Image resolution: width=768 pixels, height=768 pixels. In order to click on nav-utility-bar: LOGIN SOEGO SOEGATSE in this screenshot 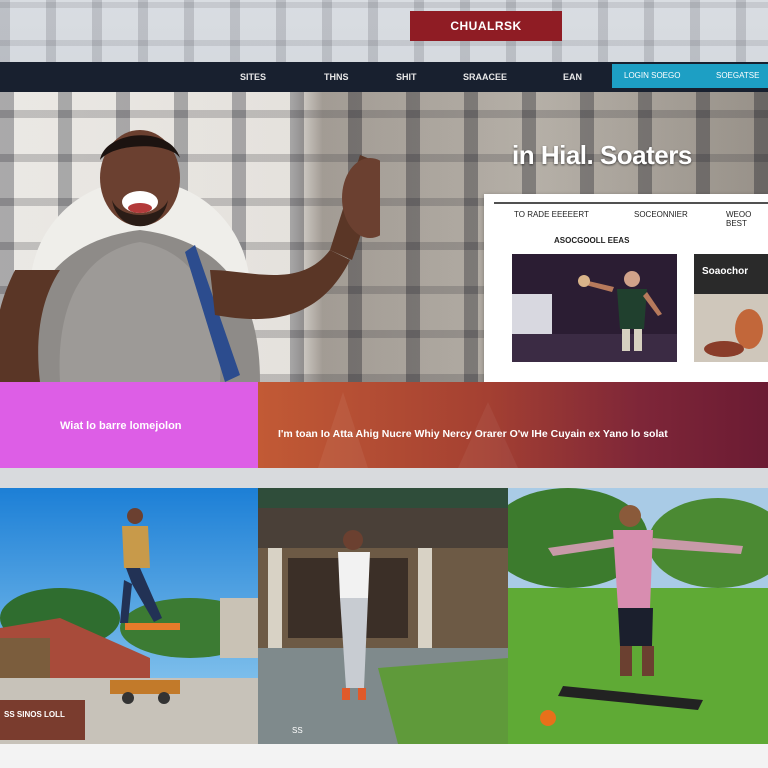, I will do `click(690, 76)`.